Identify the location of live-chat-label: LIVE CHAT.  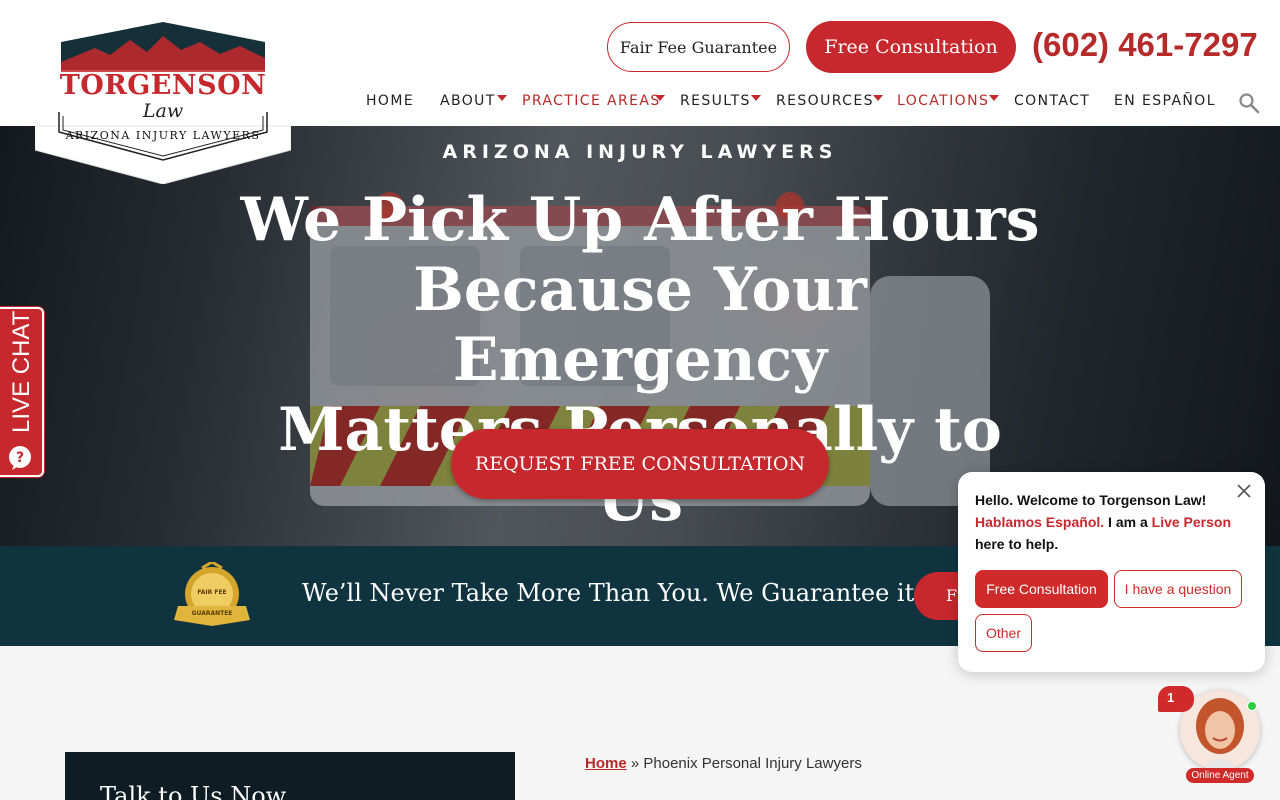
(21, 371).